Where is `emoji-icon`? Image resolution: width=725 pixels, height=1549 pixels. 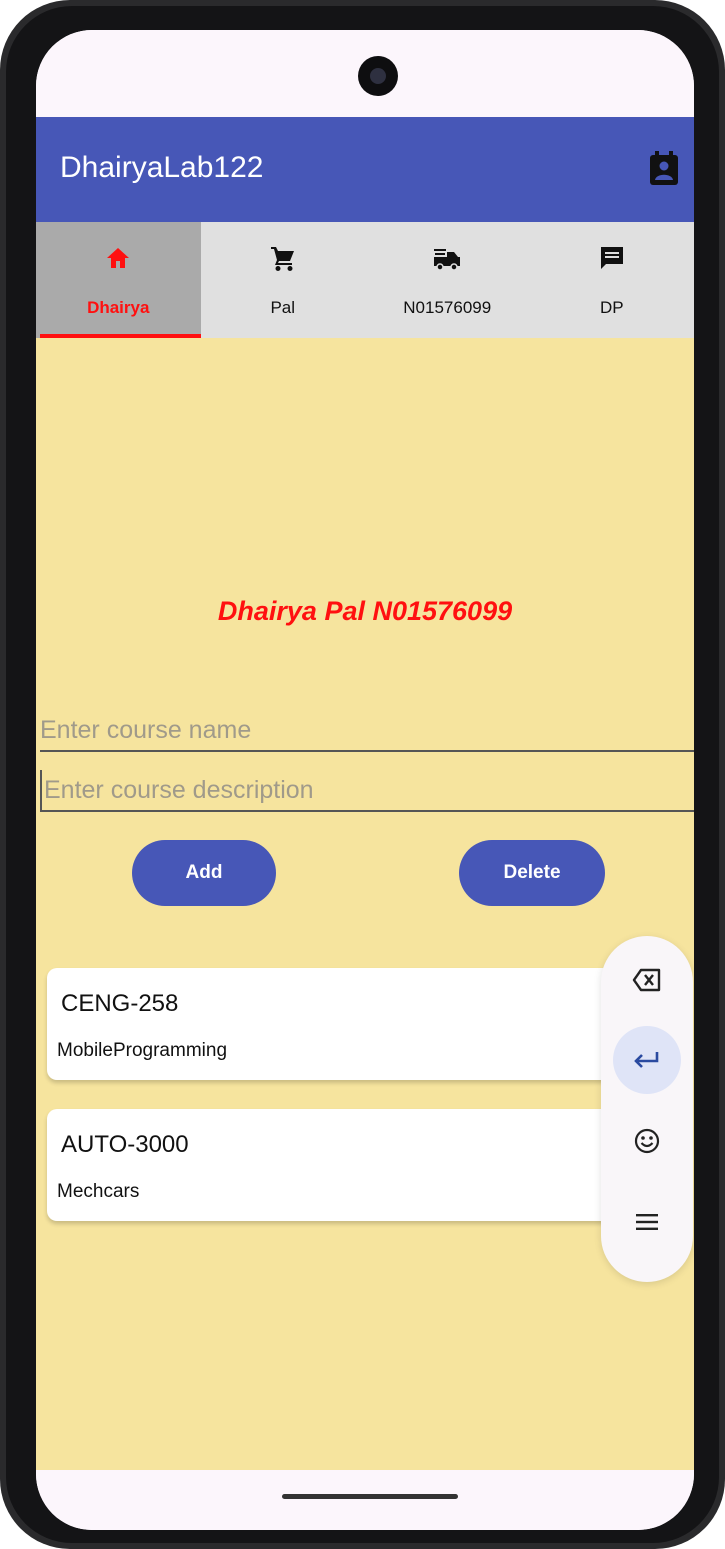
emoji-icon is located at coordinates (647, 1141).